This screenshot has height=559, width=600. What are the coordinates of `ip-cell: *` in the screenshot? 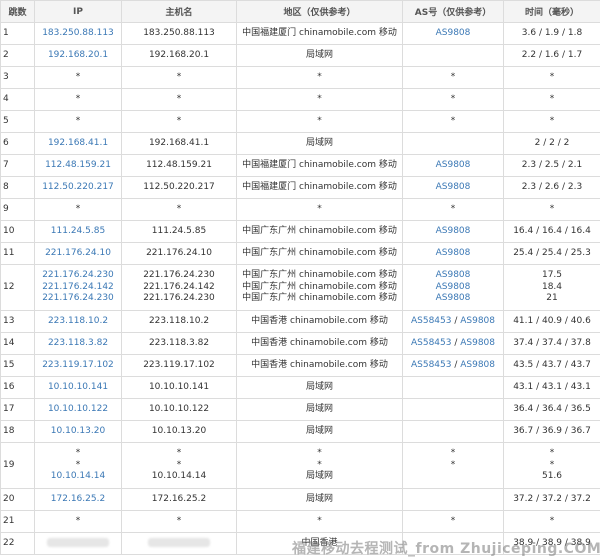 It's located at (78, 209).